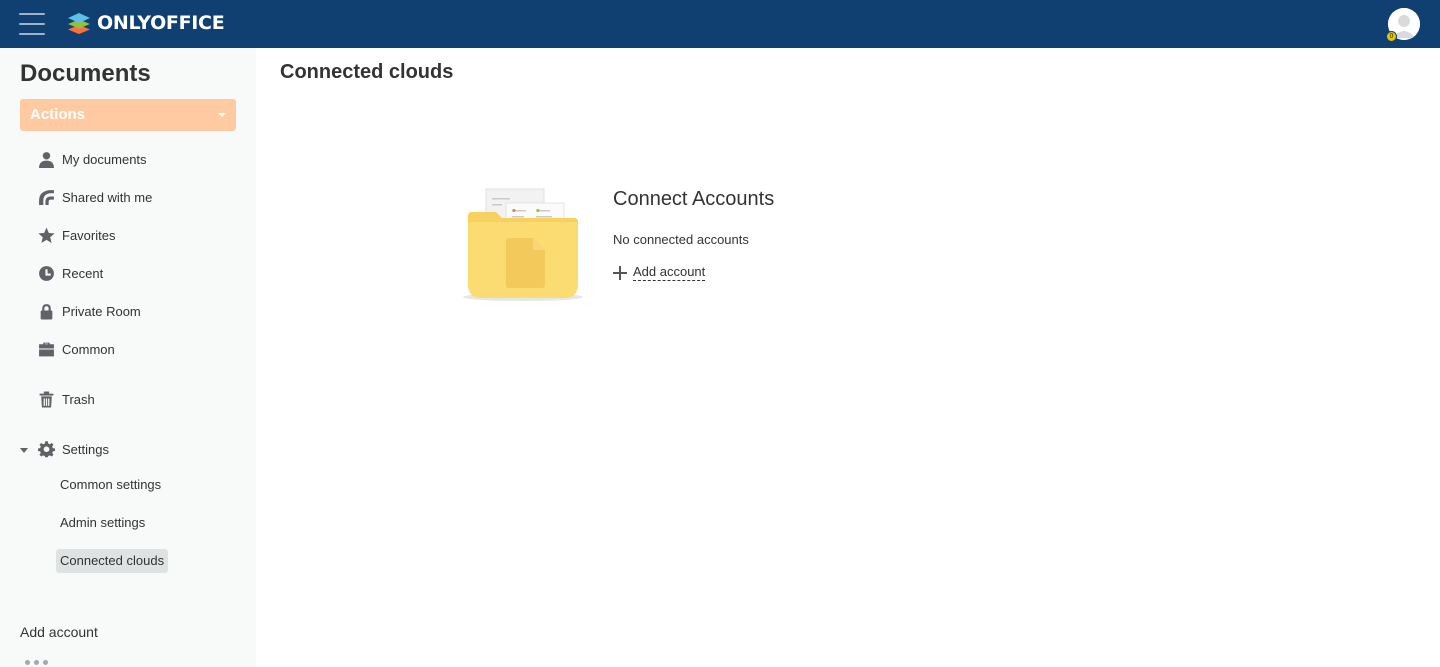  Describe the element at coordinates (46, 197) in the screenshot. I see `shared-icon` at that location.